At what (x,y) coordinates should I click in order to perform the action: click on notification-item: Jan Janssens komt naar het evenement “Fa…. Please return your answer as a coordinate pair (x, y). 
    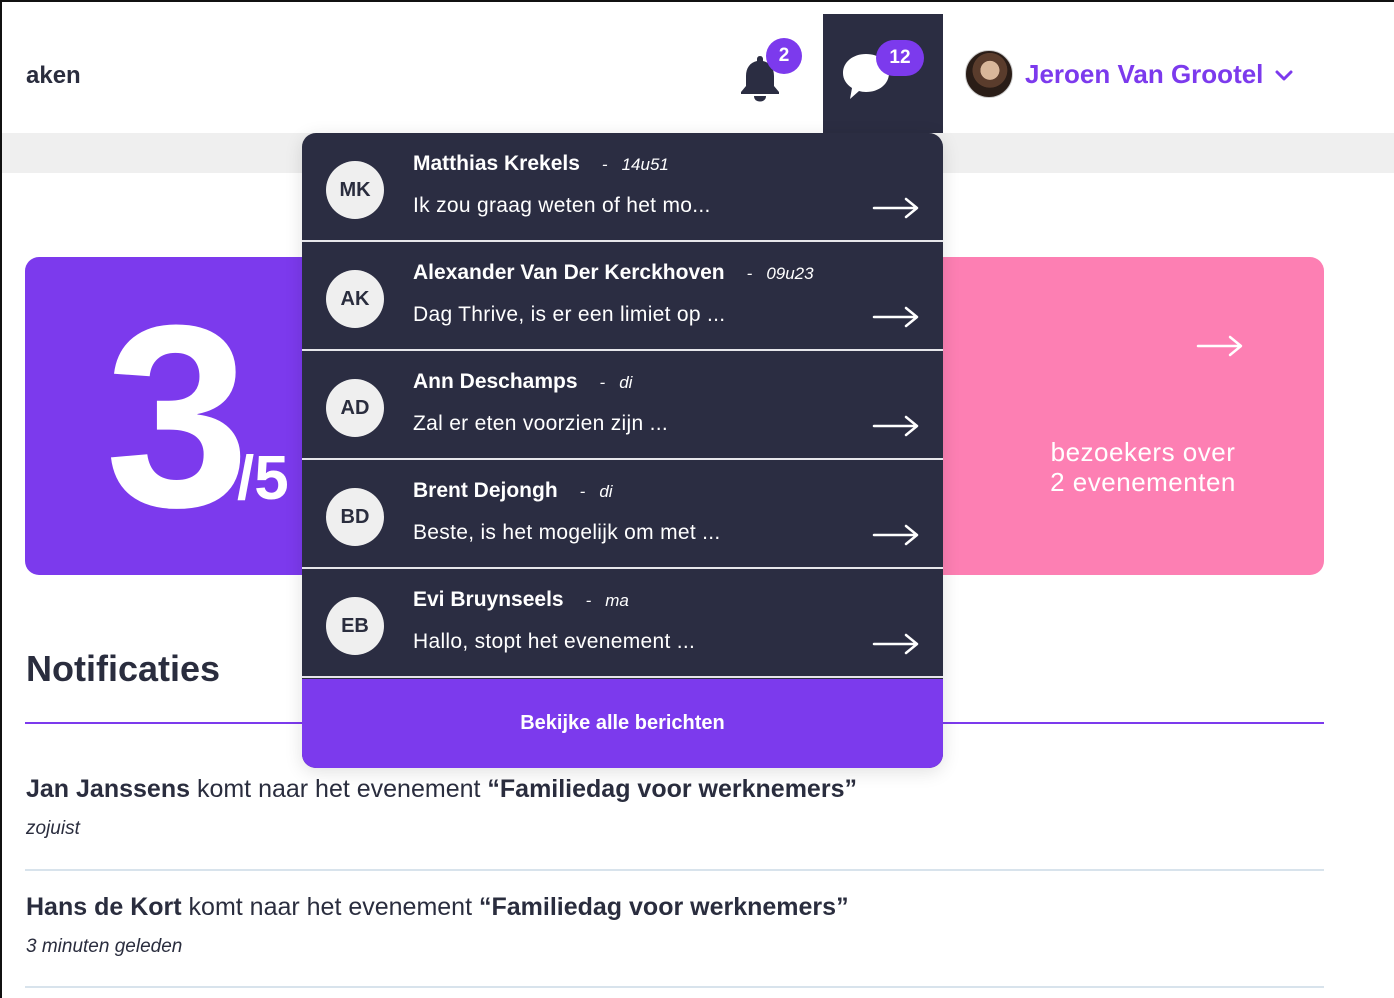
    Looking at the image, I should click on (675, 807).